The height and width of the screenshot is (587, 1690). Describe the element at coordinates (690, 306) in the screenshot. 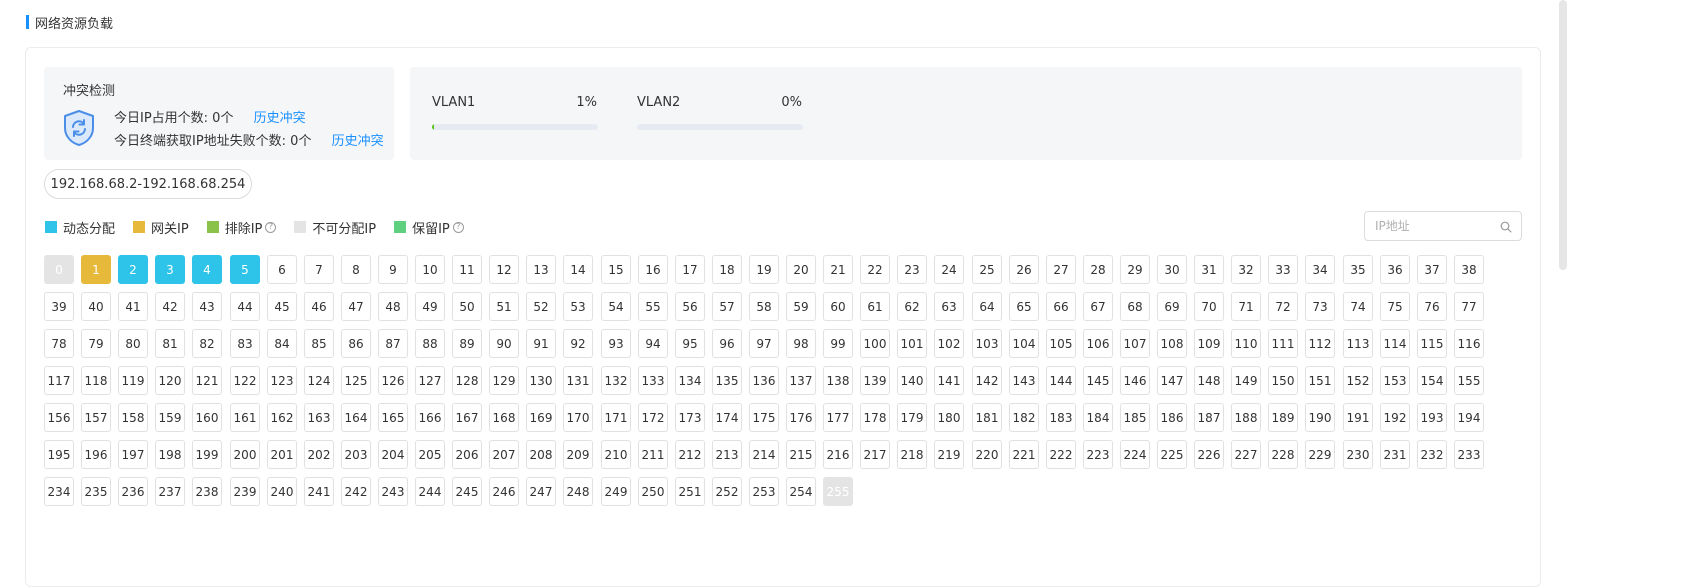

I see `ip-cell-56: 56` at that location.